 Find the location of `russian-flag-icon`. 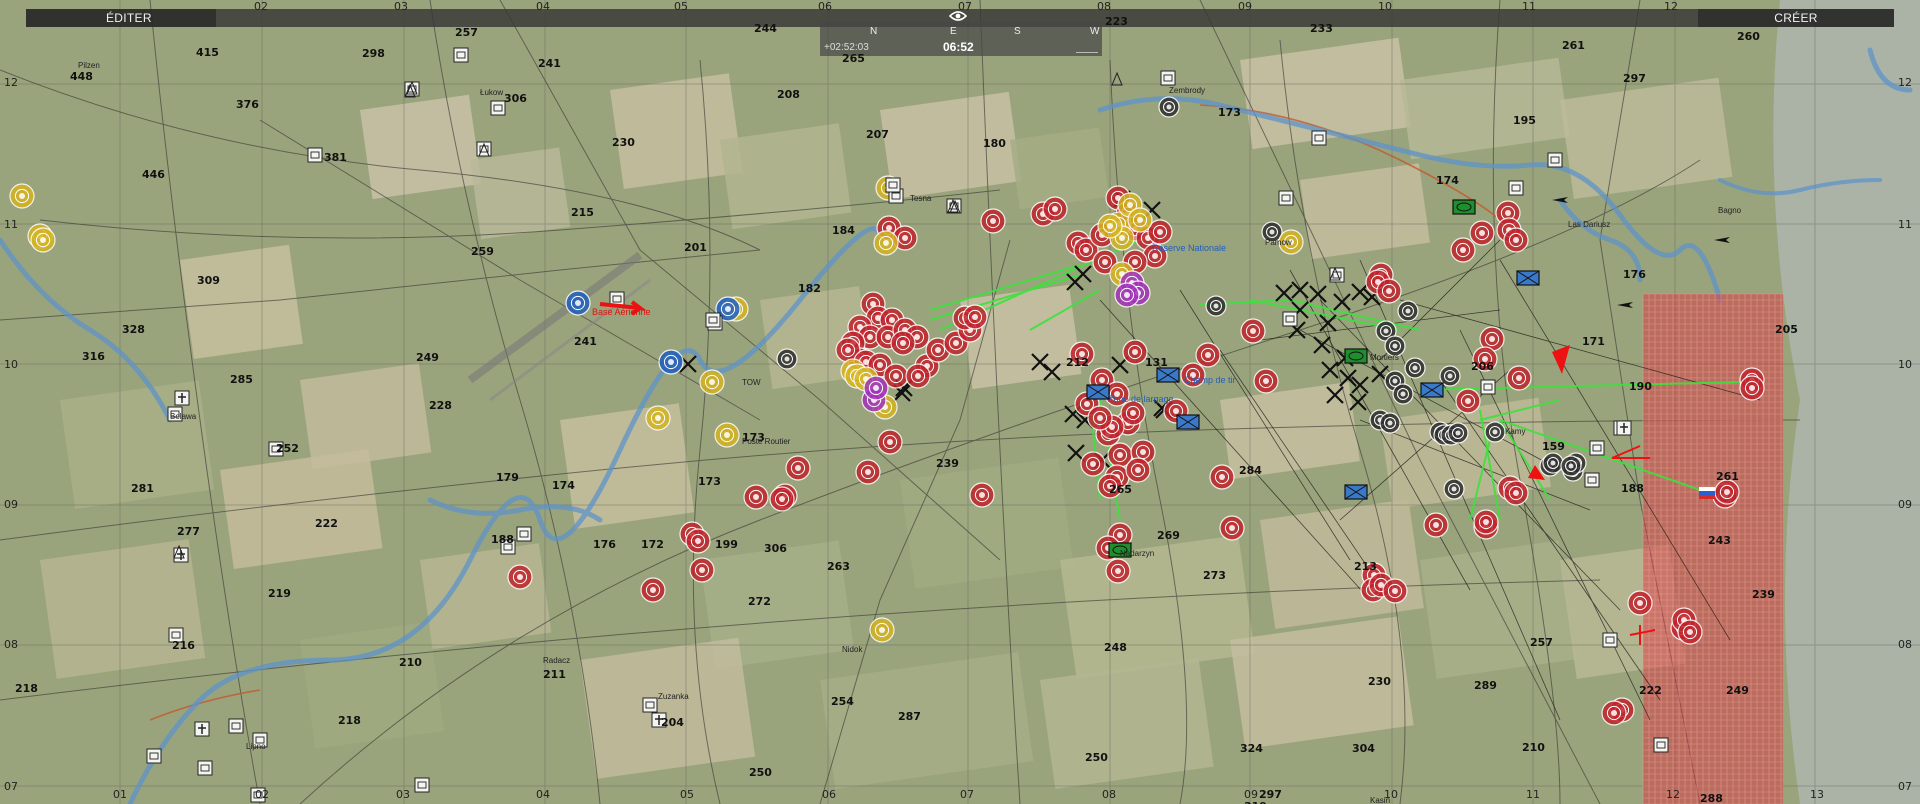

russian-flag-icon is located at coordinates (1707, 493).